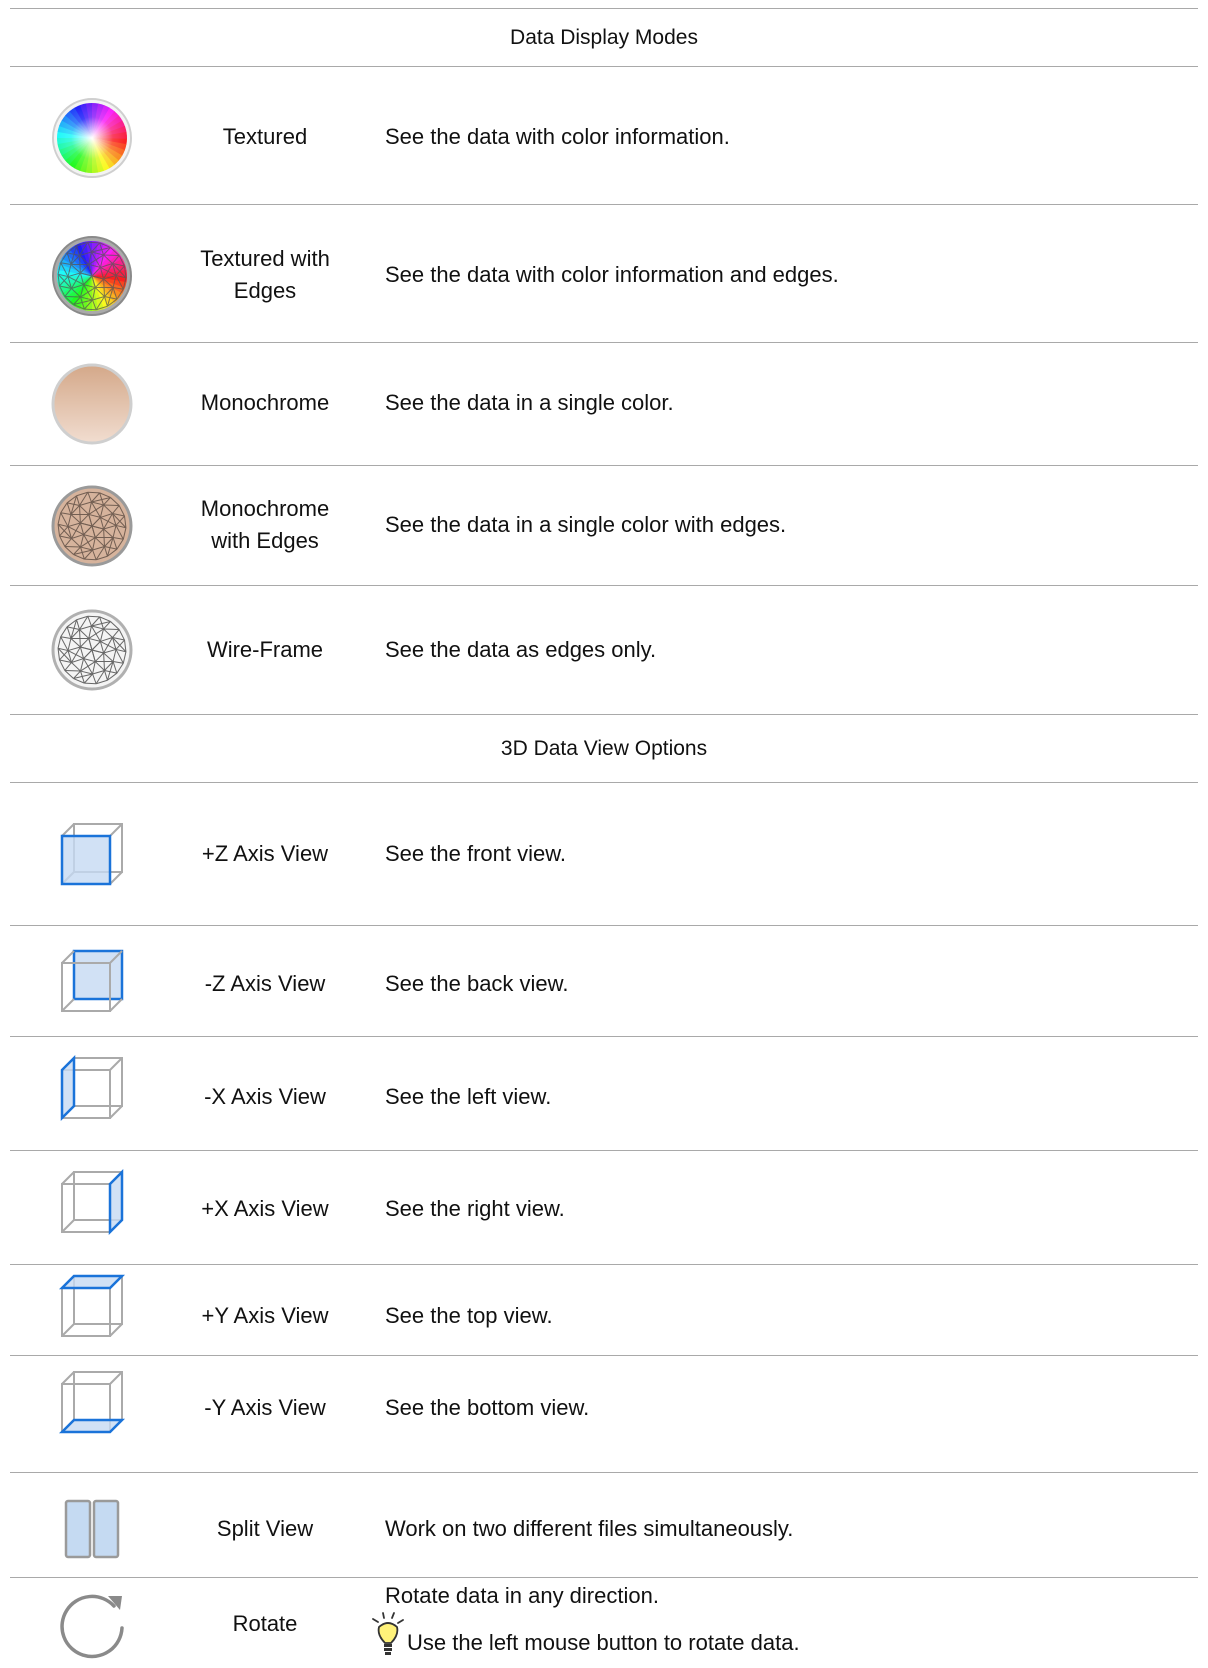  What do you see at coordinates (92, 1208) in the screenshot?
I see `cube-plus-x-icon` at bounding box center [92, 1208].